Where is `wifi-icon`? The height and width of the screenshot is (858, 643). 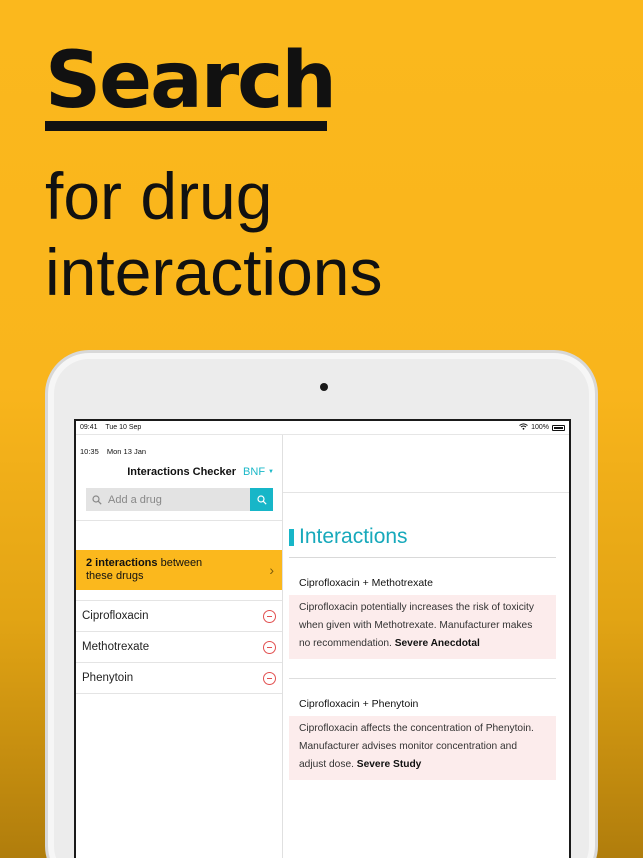
wifi-icon is located at coordinates (523, 427).